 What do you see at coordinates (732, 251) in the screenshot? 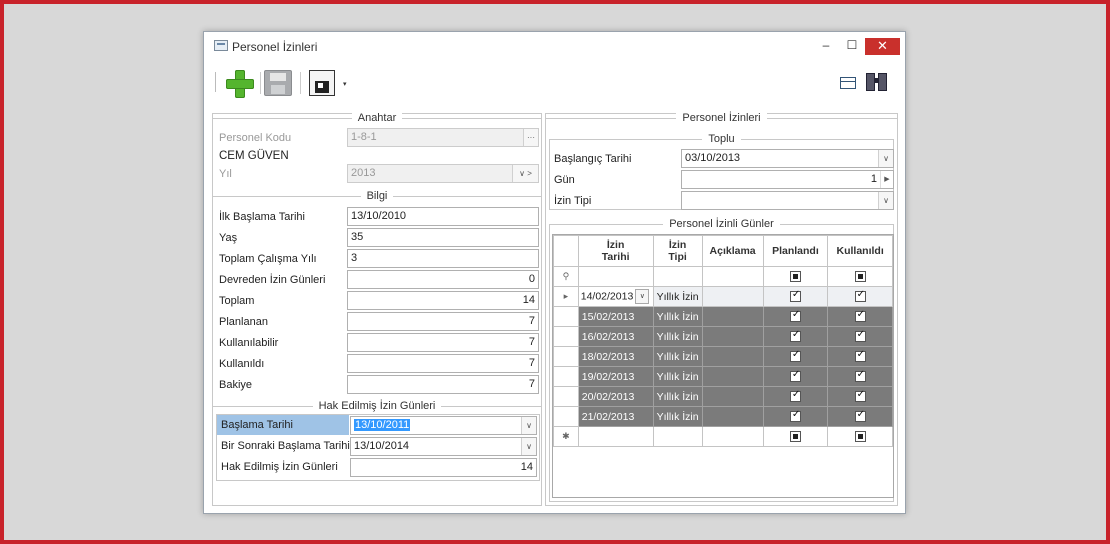
I see `column-header-aciklama: Açıklama` at bounding box center [732, 251].